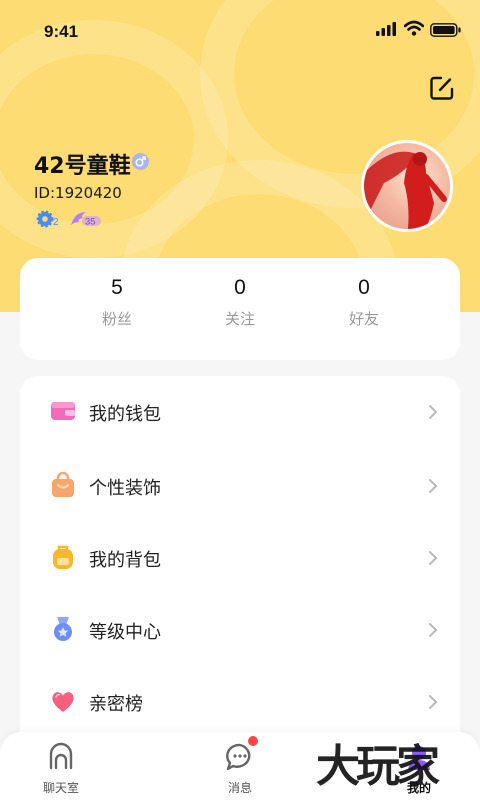 Image resolution: width=480 pixels, height=800 pixels. I want to click on status-bar: 9:41, so click(240, 31).